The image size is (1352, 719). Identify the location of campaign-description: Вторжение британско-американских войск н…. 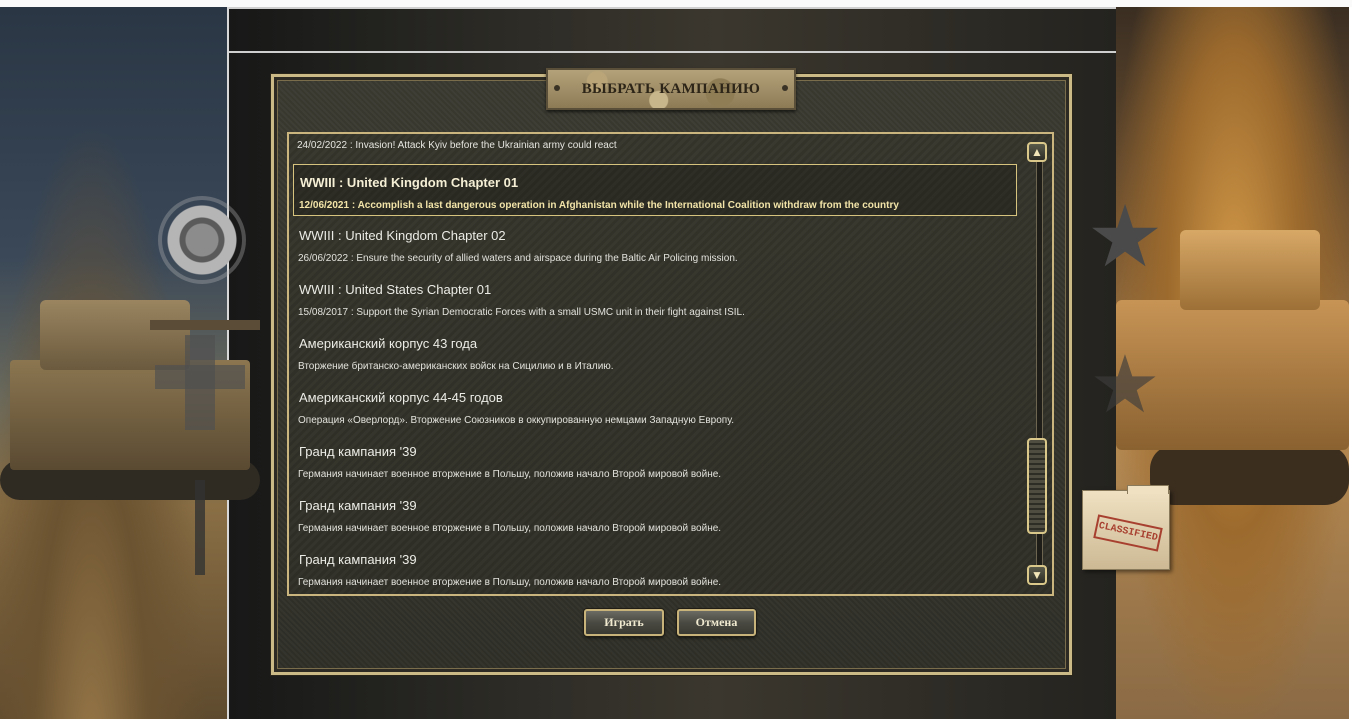
(456, 366).